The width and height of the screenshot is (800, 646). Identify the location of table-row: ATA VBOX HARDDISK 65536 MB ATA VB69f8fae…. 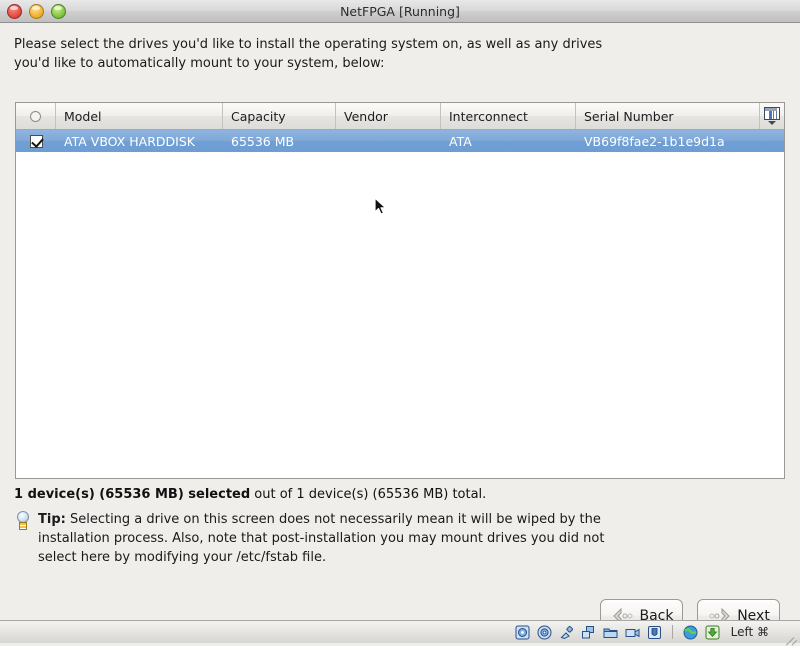
(400, 141).